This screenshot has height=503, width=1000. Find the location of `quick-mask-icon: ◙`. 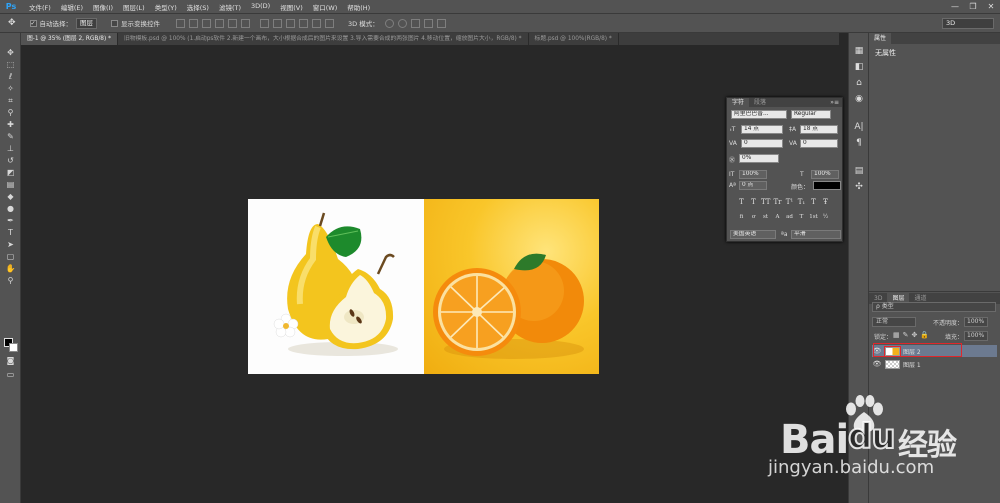

quick-mask-icon: ◙ is located at coordinates (10, 361).